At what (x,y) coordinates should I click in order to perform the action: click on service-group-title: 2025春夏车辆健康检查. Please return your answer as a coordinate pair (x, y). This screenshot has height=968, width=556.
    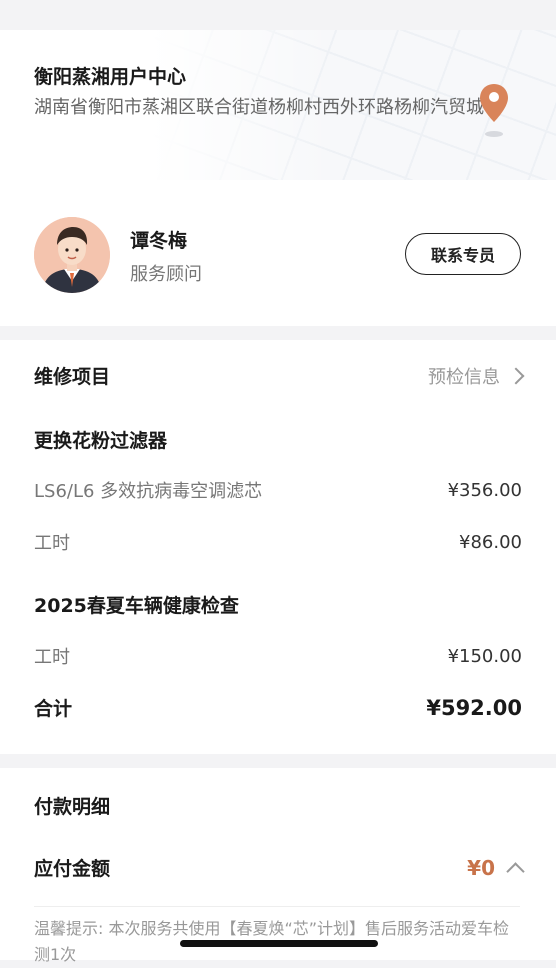
    Looking at the image, I should click on (136, 606).